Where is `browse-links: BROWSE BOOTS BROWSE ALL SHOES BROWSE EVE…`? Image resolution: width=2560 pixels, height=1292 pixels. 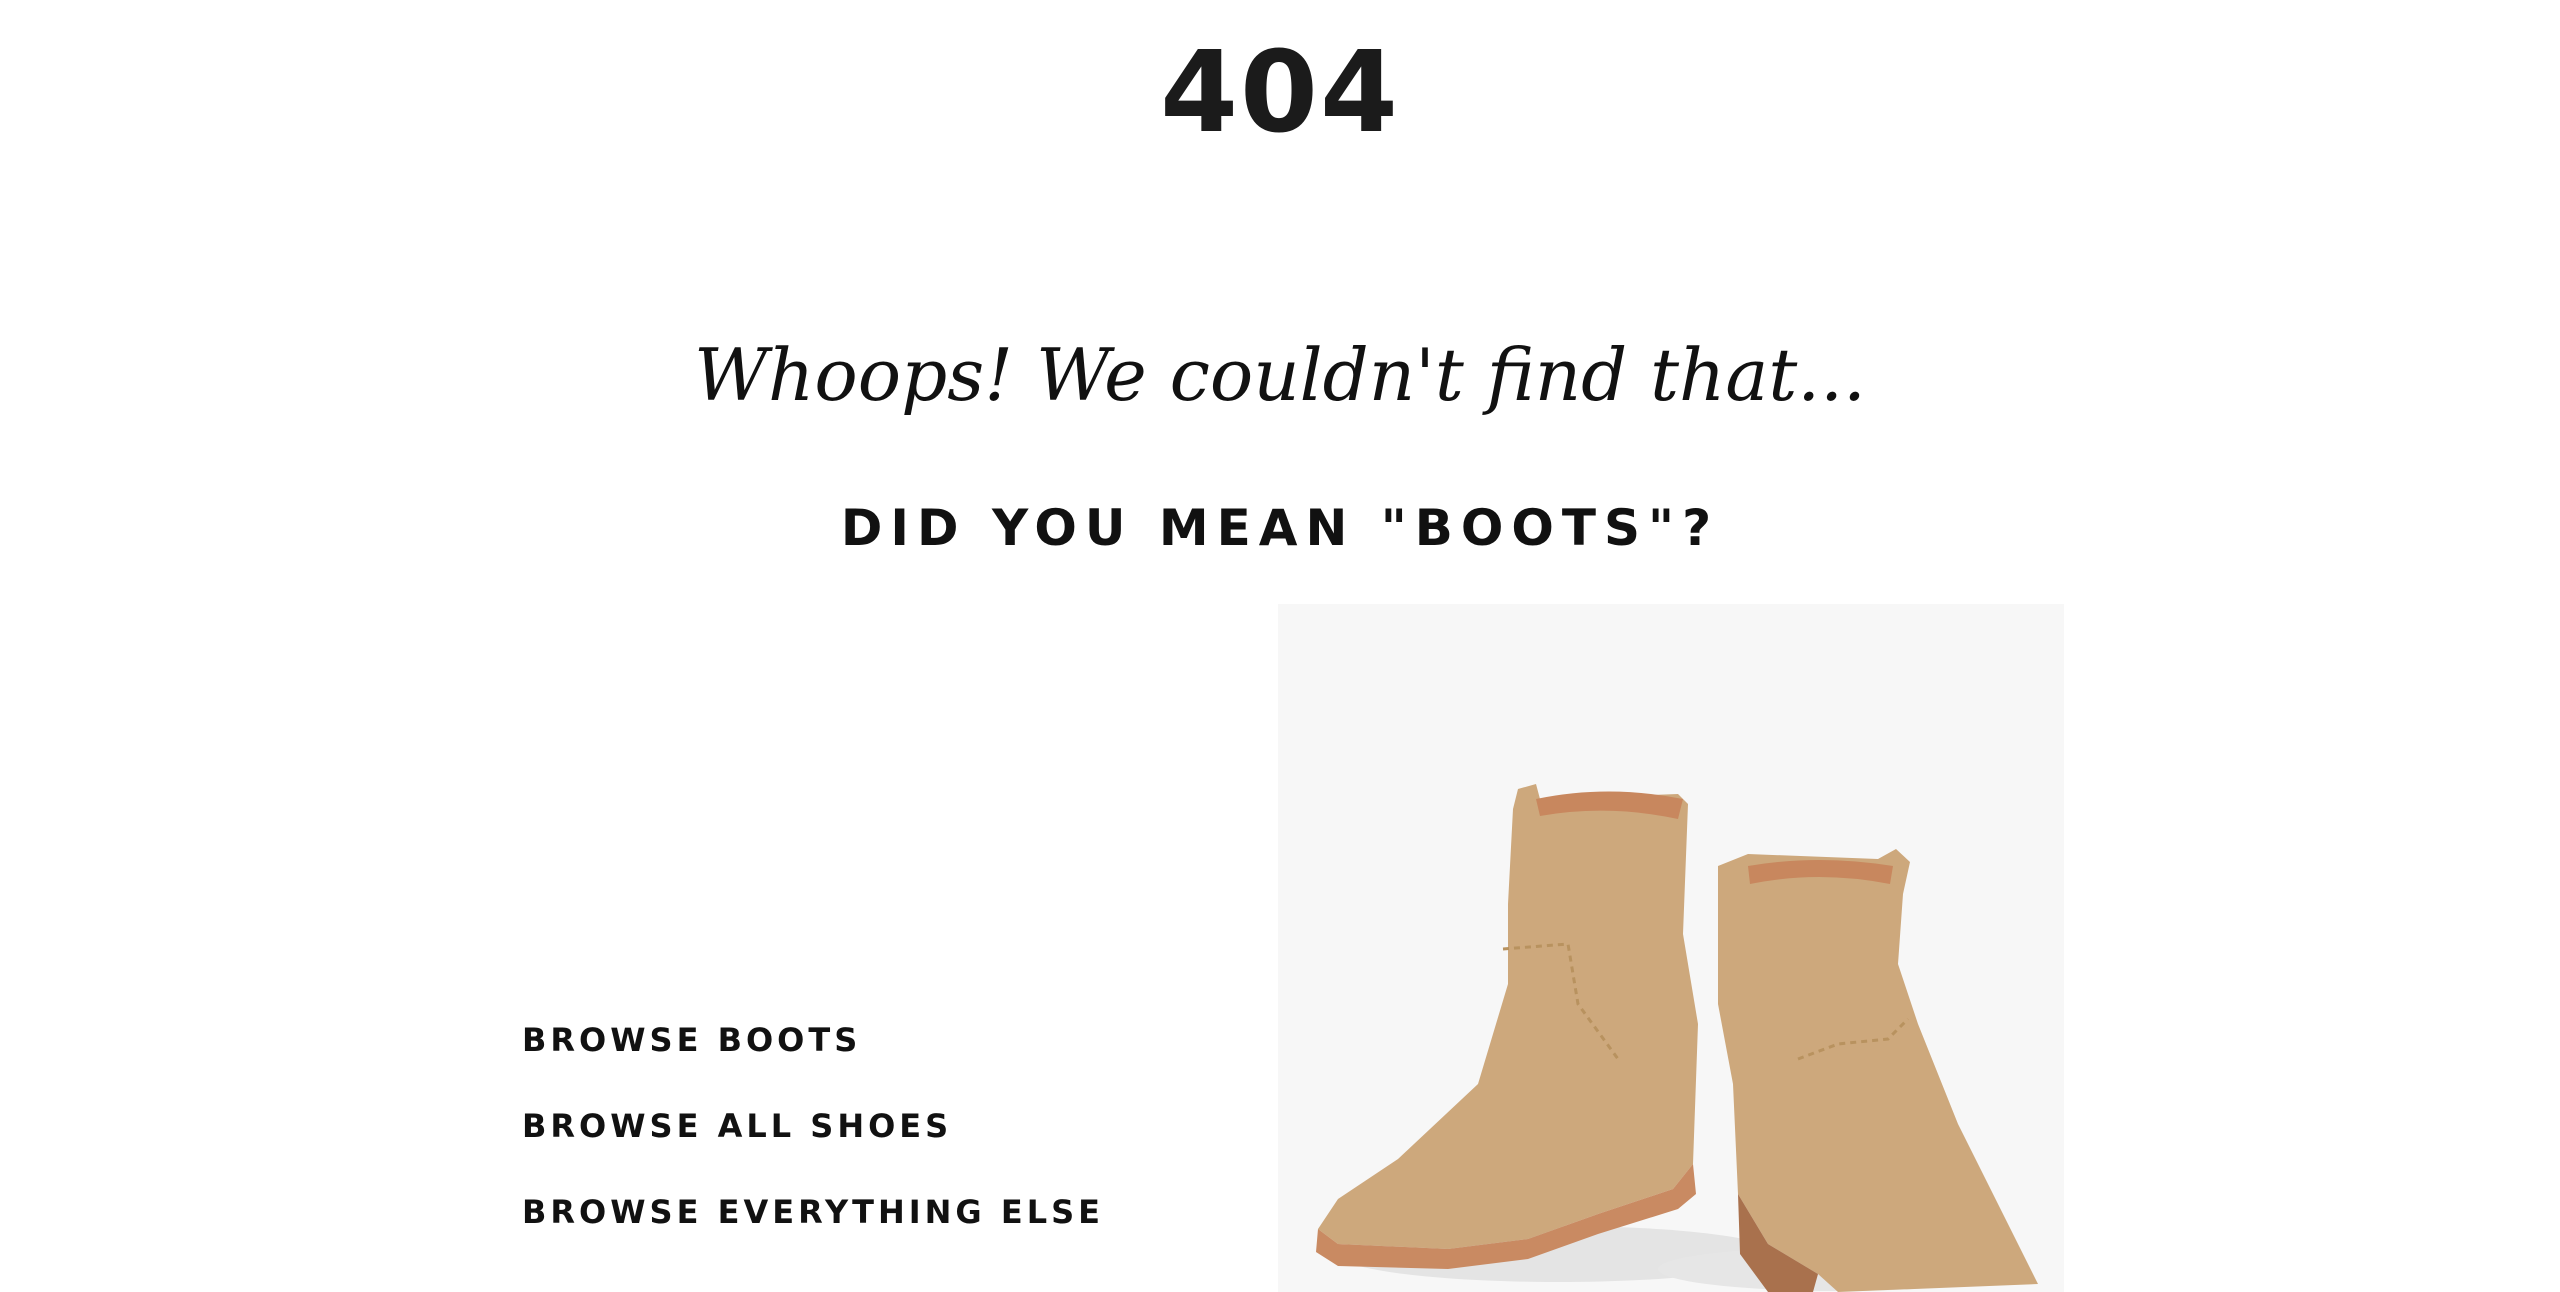 browse-links: BROWSE BOOTS BROWSE ALL SHOES BROWSE EVE… is located at coordinates (872, 1149).